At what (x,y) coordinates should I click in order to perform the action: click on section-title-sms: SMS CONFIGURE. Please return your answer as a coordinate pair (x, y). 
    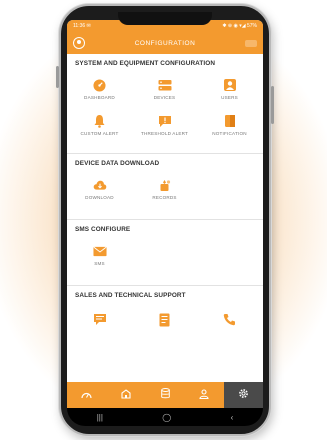
    Looking at the image, I should click on (103, 229).